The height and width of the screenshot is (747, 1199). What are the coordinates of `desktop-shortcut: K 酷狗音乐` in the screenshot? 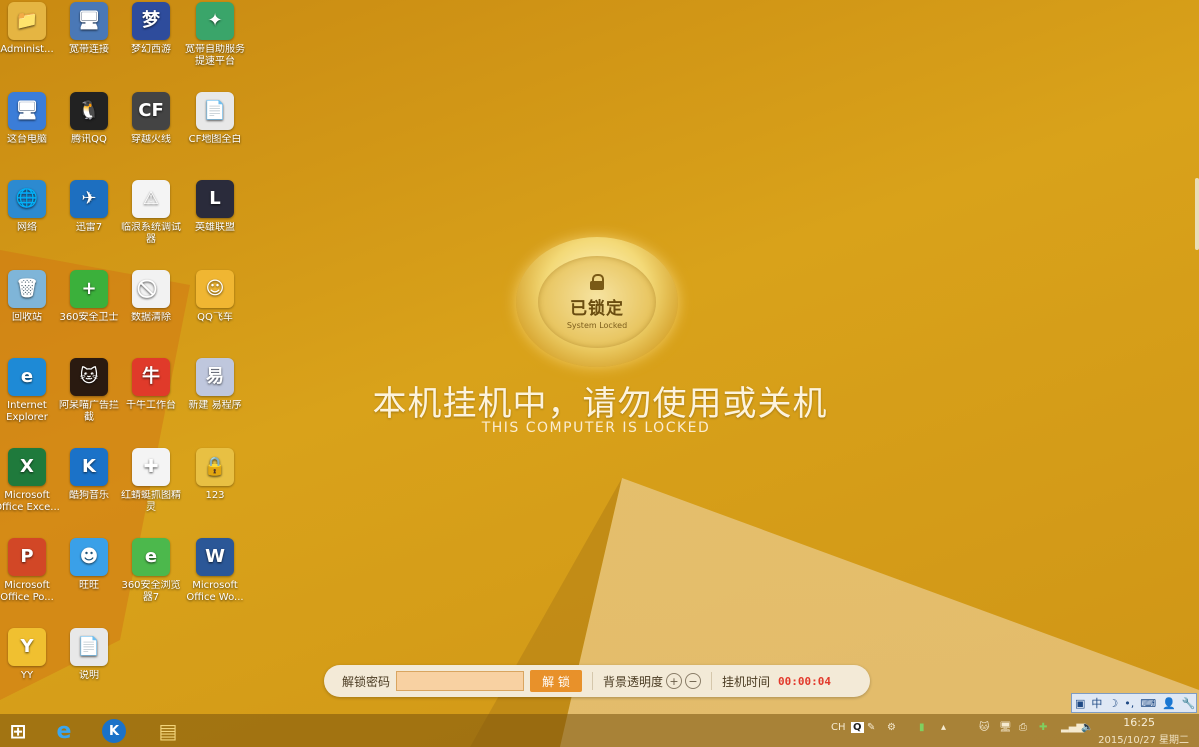 It's located at (89, 475).